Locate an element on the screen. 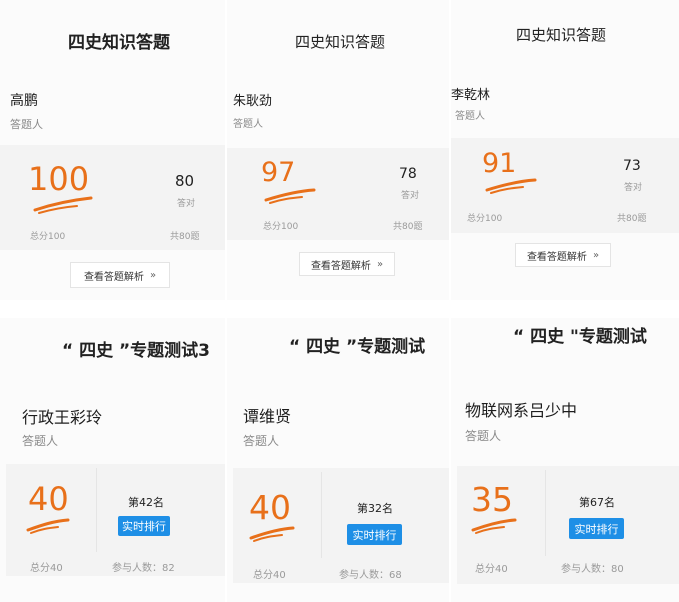 The height and width of the screenshot is (602, 679). correct-count: 80 is located at coordinates (185, 181).